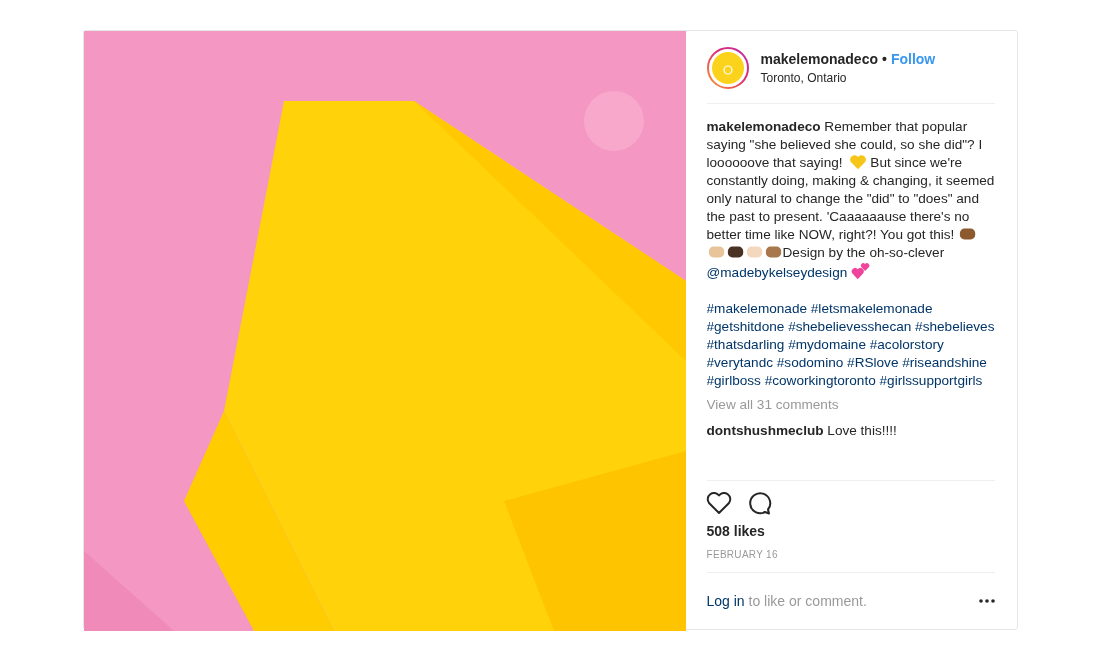 The width and height of the screenshot is (1100, 650). What do you see at coordinates (850, 200) in the screenshot?
I see `caption-text: makelemonadeco Remember that popular saying "she believed she could, so she did"? I loooooove that saying! But since we're constantly doing, making & changing, it seemed only natural to change the "did" to "does" and the past to present. 'Caaaaaause there's no better time like NOW, right?! You got this! Design by the oh-so-clever @madebykelseydesign` at bounding box center [850, 200].